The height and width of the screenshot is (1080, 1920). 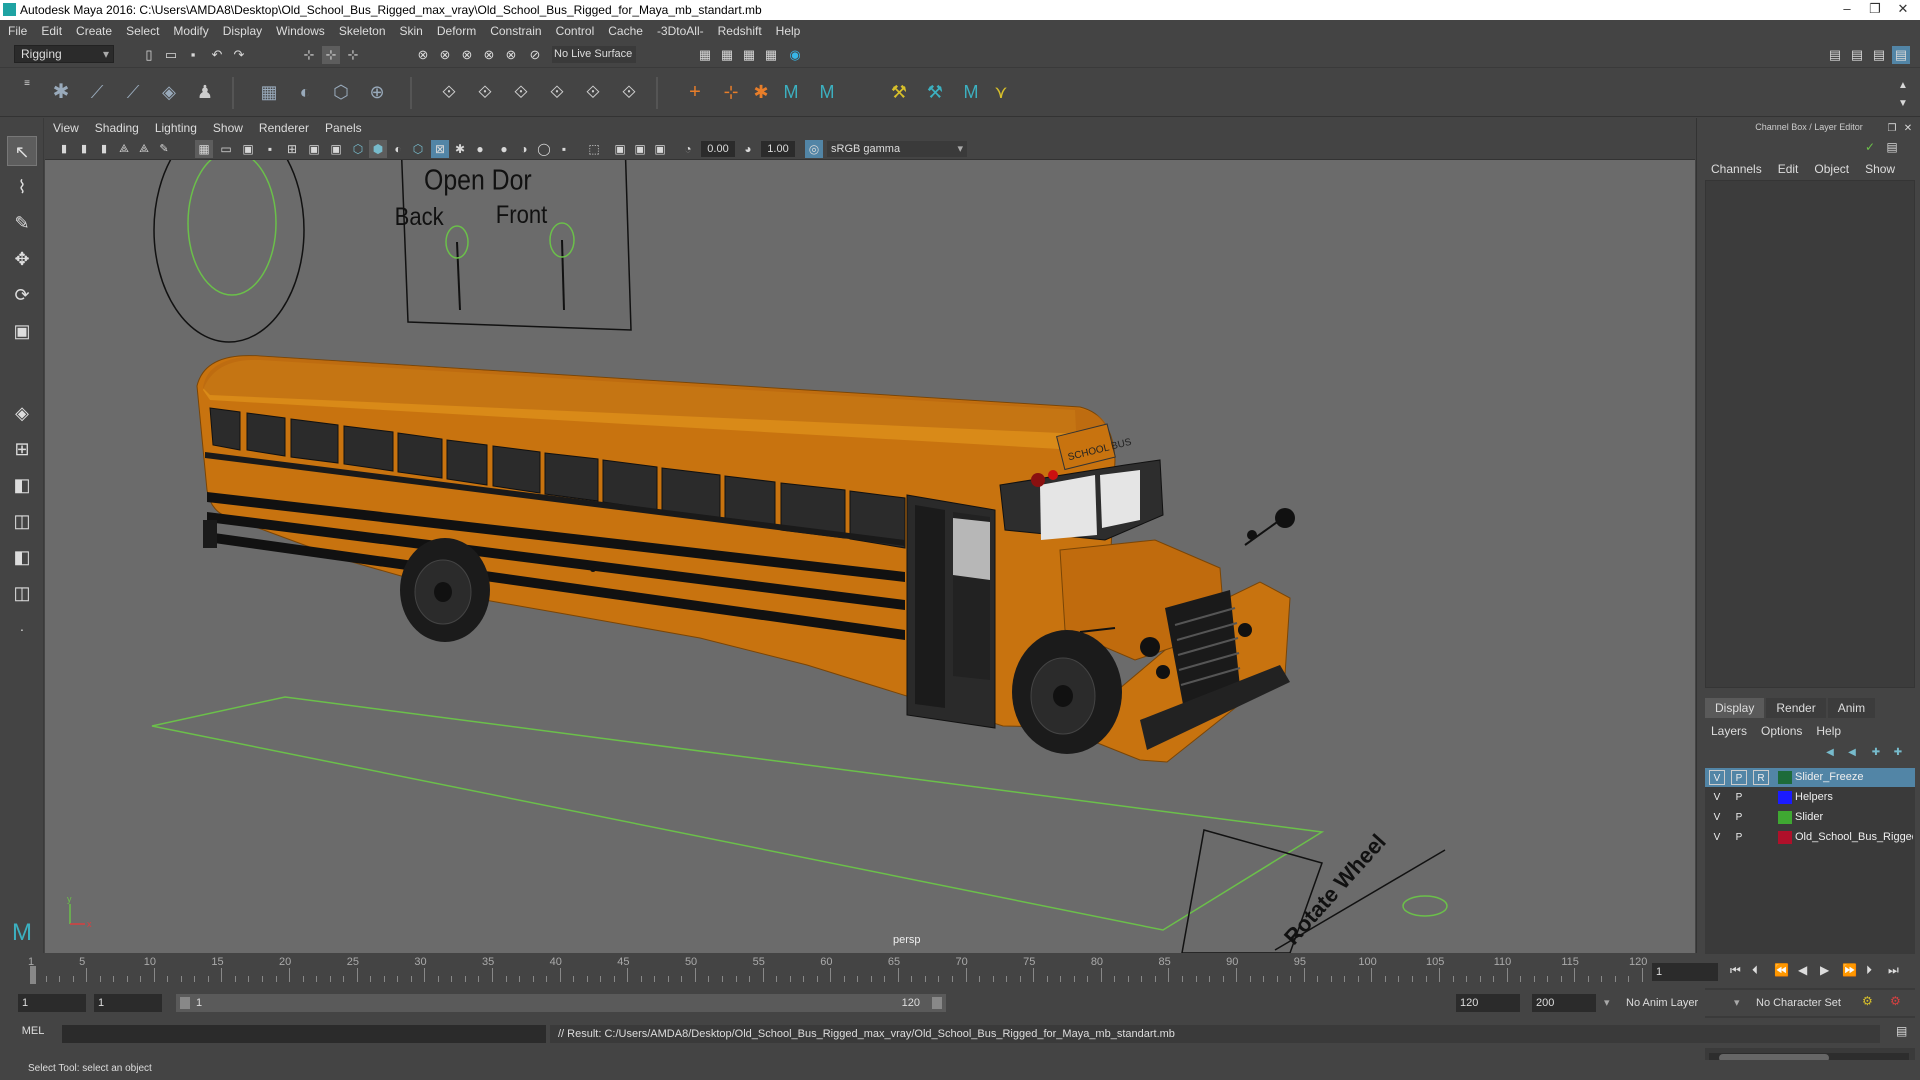 What do you see at coordinates (124, 149) in the screenshot?
I see `image-plane-icon: ⟁` at bounding box center [124, 149].